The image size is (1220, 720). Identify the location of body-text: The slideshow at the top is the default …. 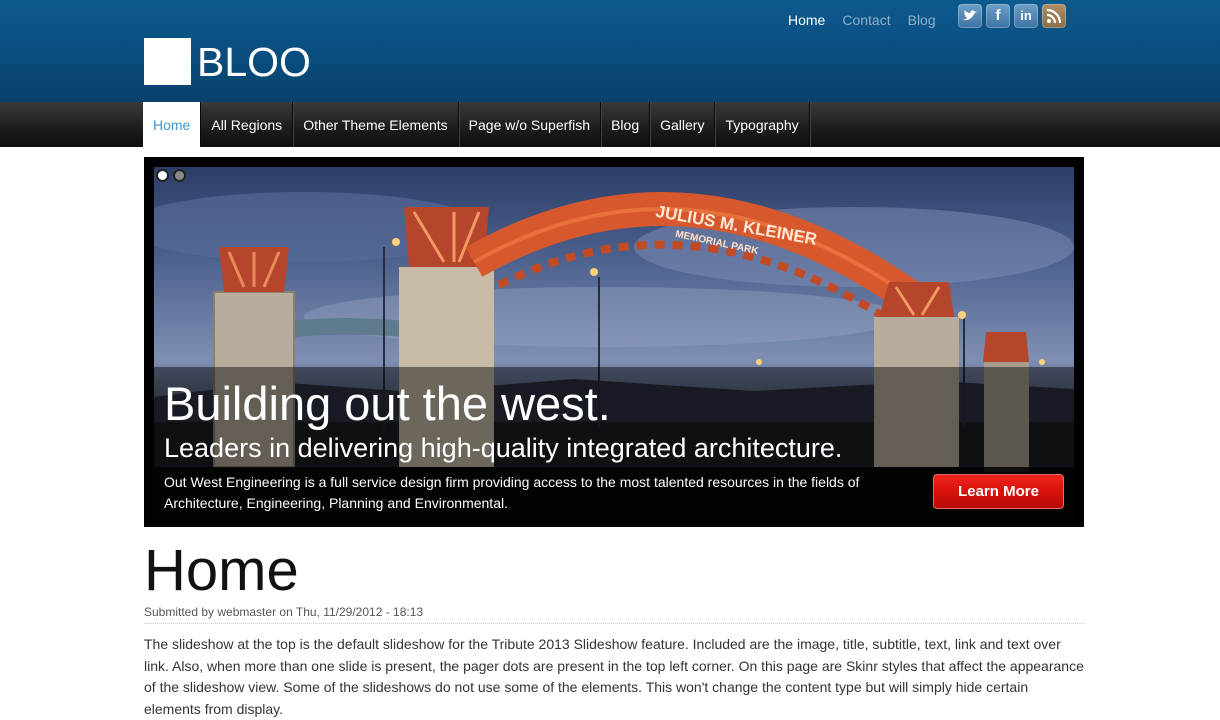
(614, 676).